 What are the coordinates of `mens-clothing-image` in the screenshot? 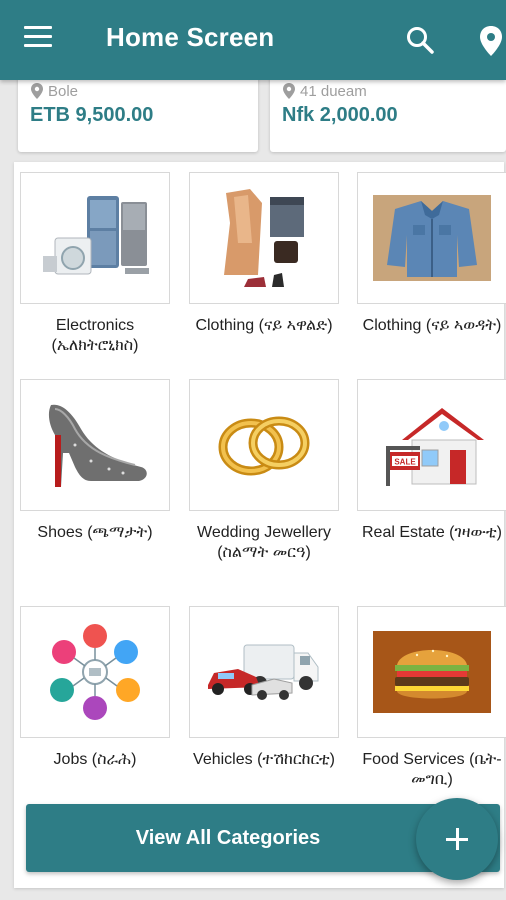 It's located at (431, 238).